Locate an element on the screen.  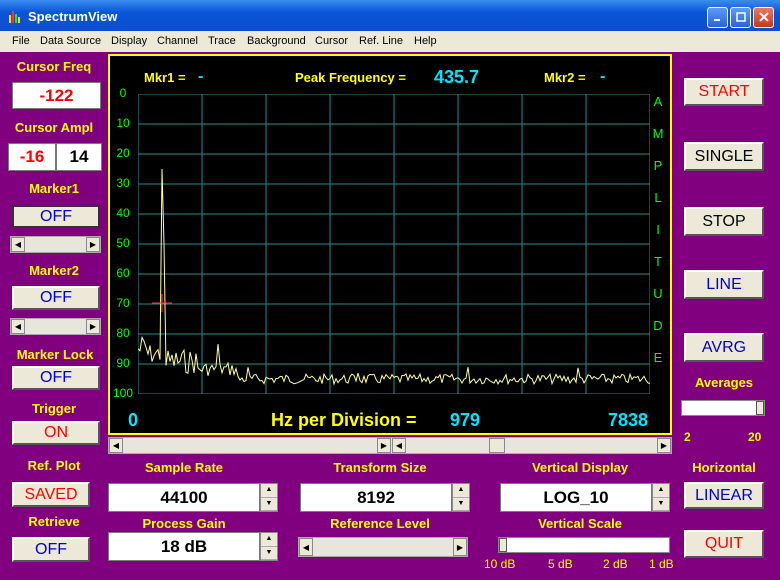
amplitude-axis-letter: I is located at coordinates (658, 229).